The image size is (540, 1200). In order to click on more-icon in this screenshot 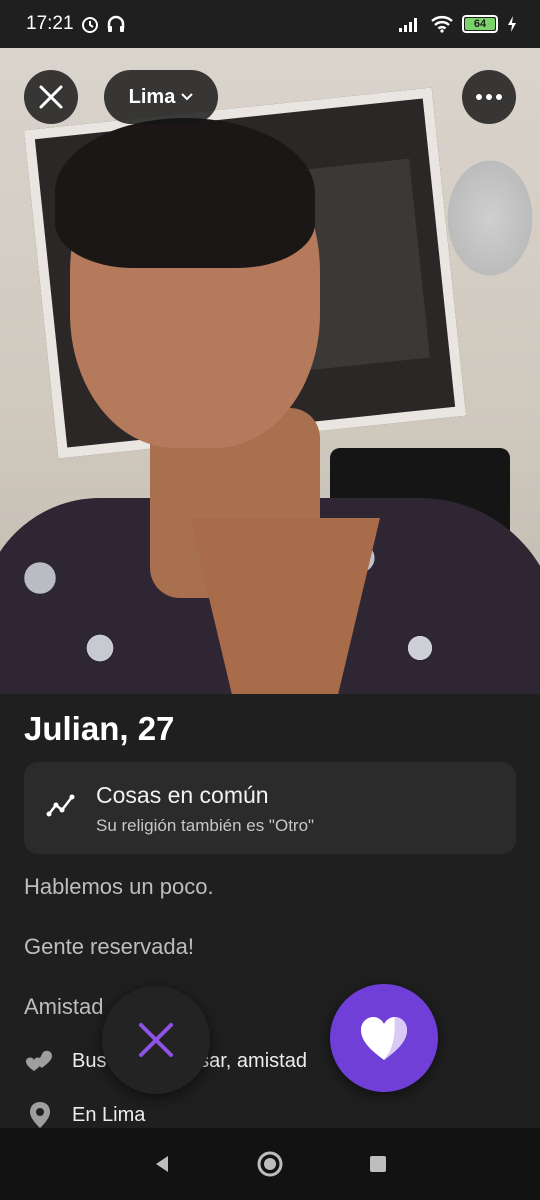, I will do `click(489, 97)`.